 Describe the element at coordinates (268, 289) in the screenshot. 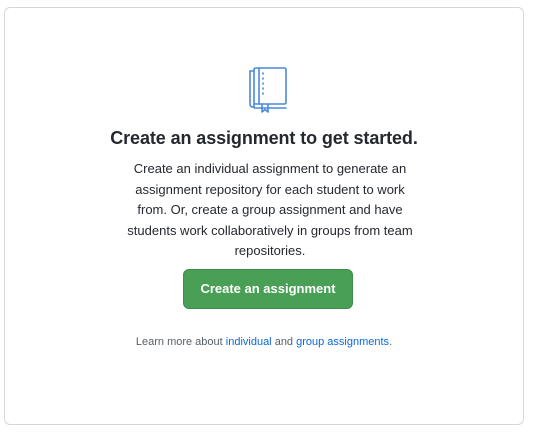

I see `create-assignment-button: Create an assignment` at that location.